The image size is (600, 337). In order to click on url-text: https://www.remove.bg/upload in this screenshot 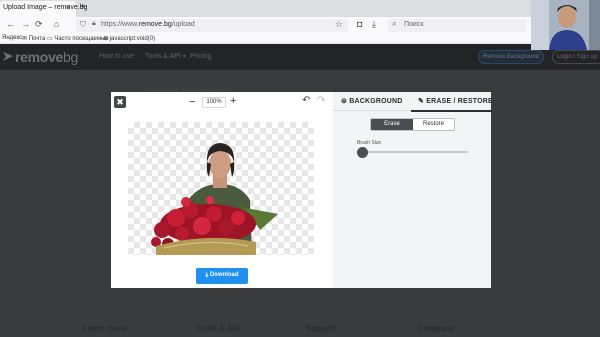, I will do `click(148, 24)`.